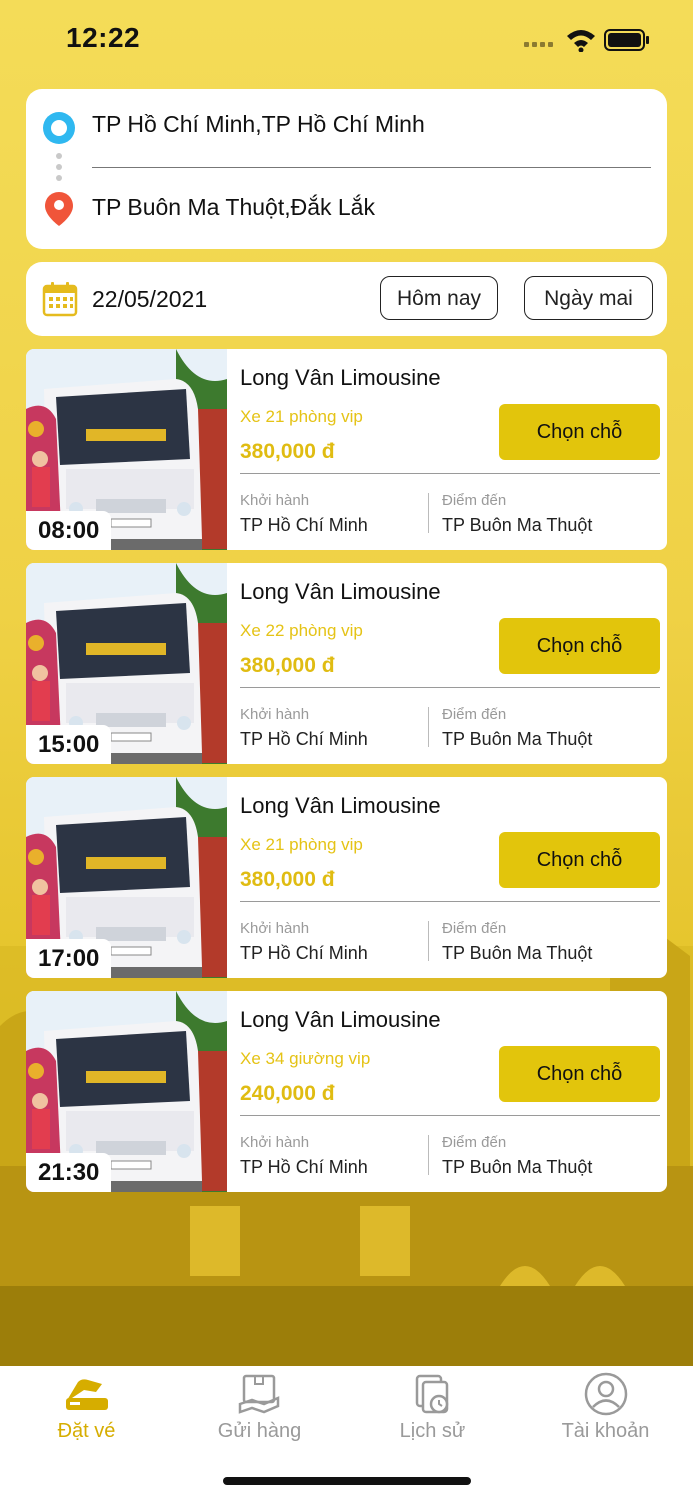 The height and width of the screenshot is (1500, 693). Describe the element at coordinates (431, 1394) in the screenshot. I see `history-icon` at that location.